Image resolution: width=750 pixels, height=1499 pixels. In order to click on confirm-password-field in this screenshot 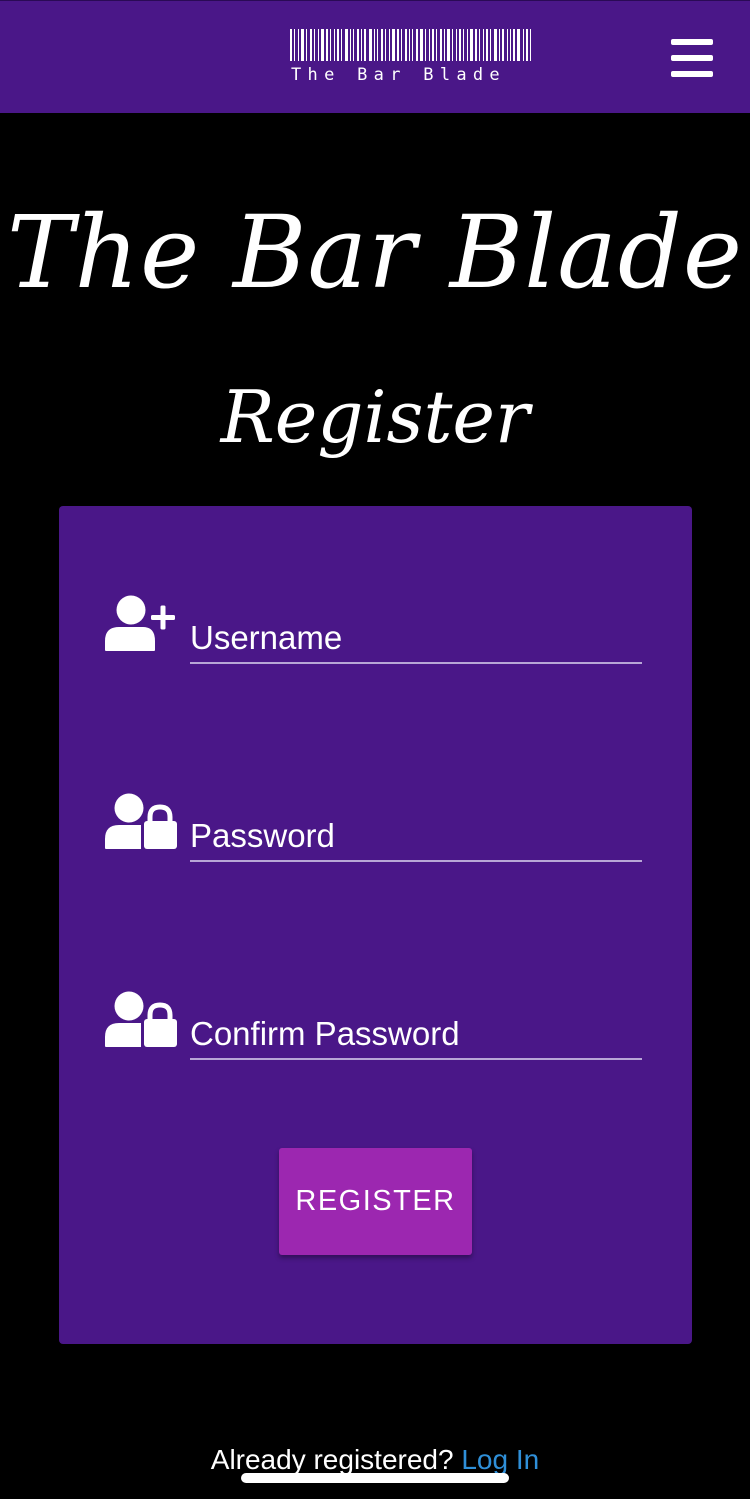, I will do `click(374, 1030)`.